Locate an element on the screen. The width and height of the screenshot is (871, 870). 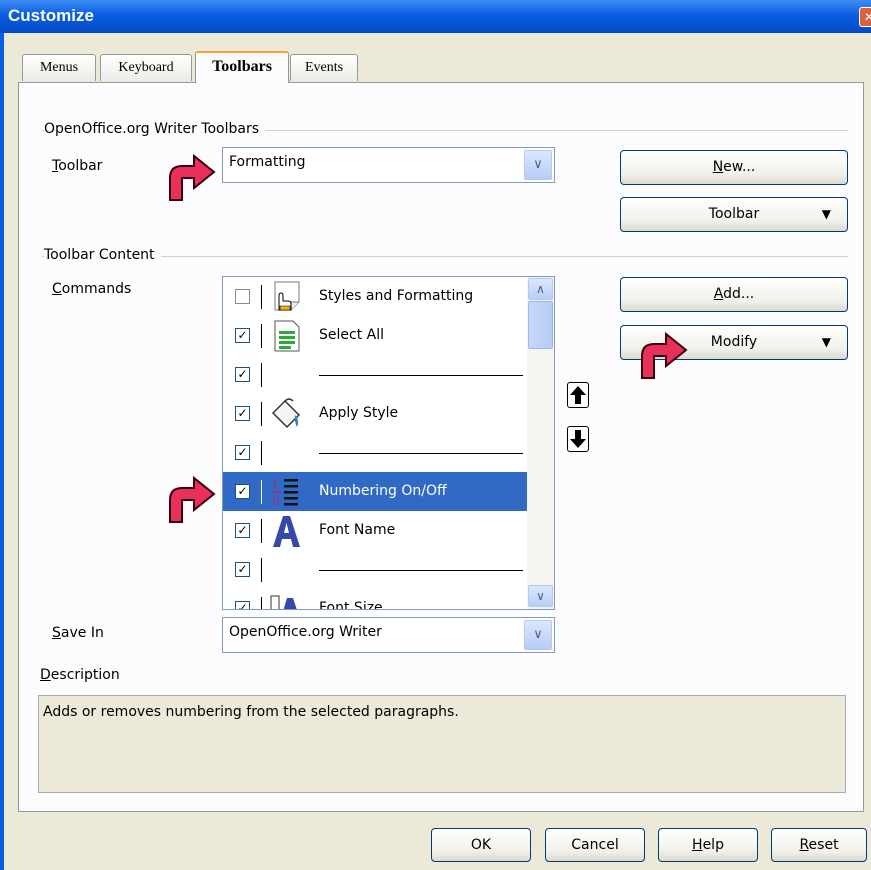
arrow-up-icon is located at coordinates (578, 395).